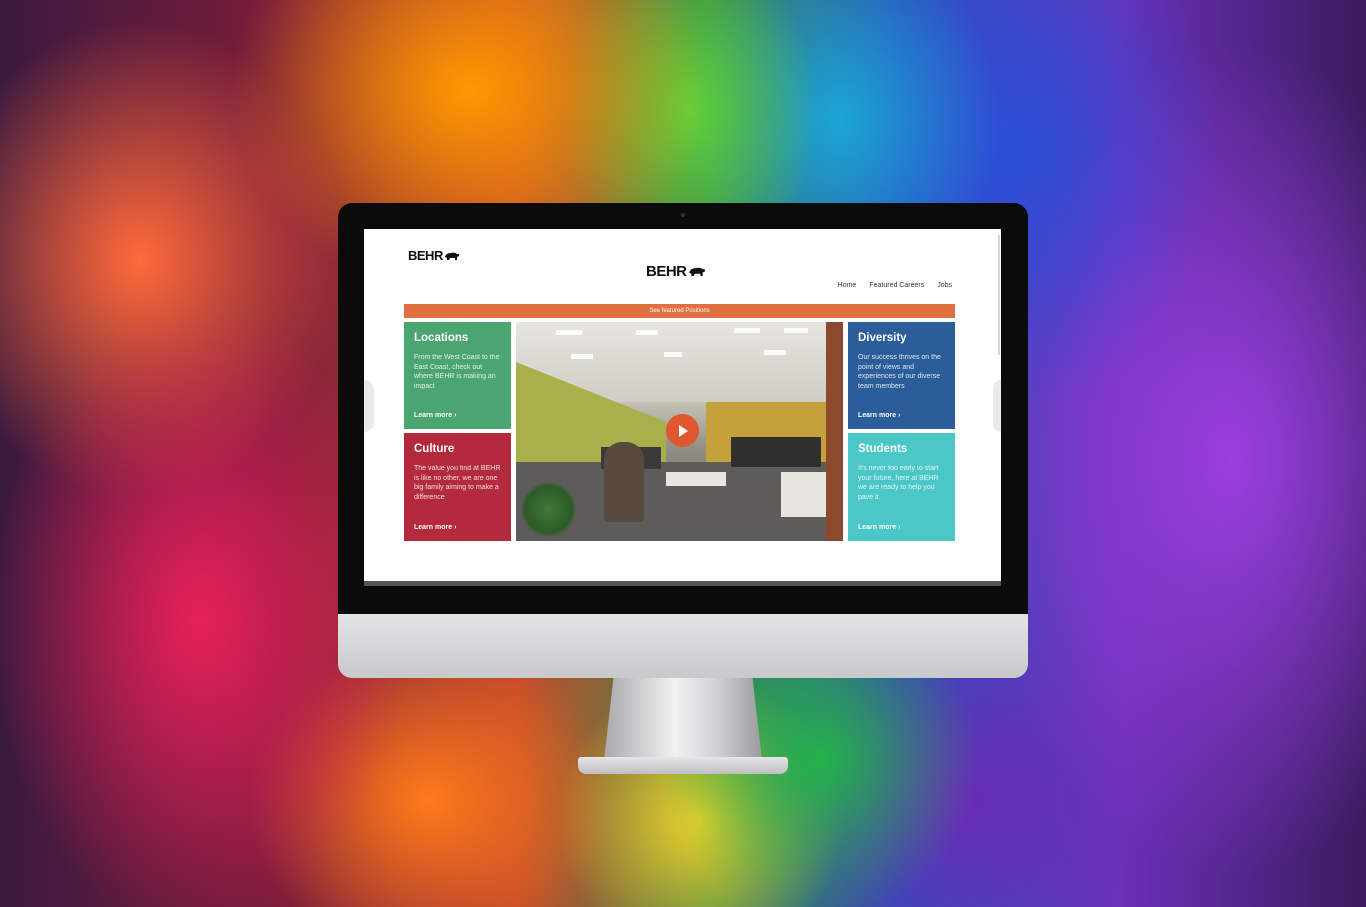  I want to click on carousel-prev-edge, so click(369, 406).